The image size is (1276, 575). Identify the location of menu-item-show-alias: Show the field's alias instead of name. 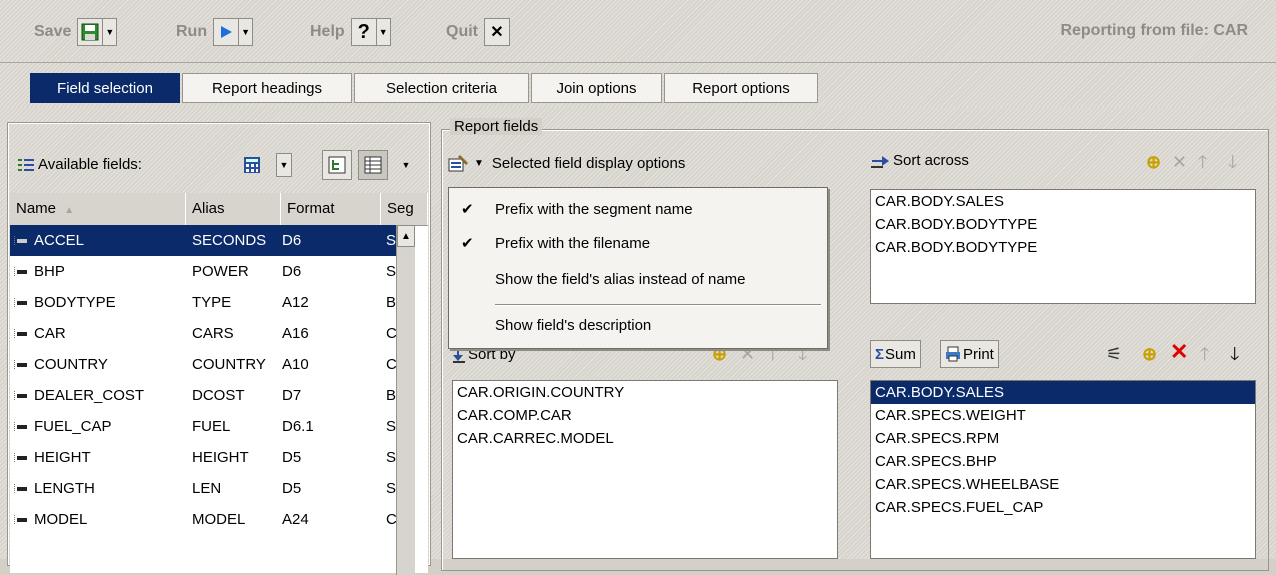
(638, 280).